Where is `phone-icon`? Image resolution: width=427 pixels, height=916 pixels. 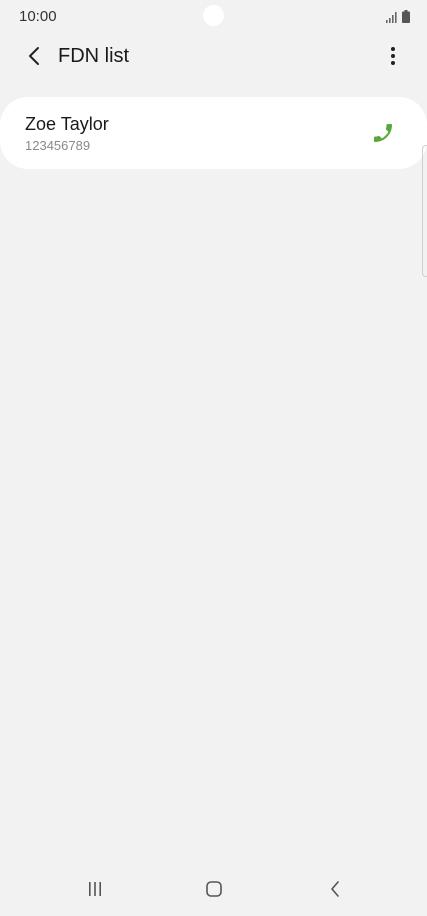
phone-icon is located at coordinates (383, 133).